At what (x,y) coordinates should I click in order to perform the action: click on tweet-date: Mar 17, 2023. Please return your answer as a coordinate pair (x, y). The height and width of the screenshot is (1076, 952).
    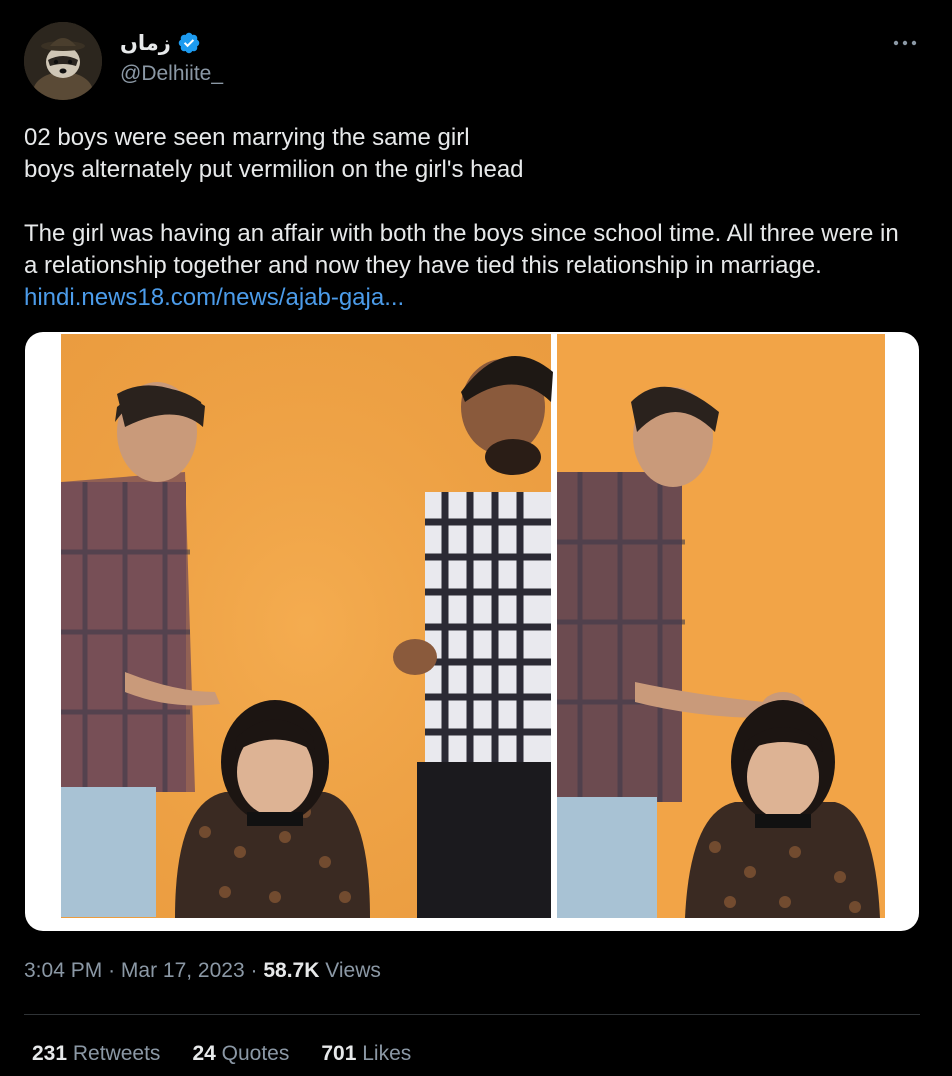
    Looking at the image, I should click on (183, 970).